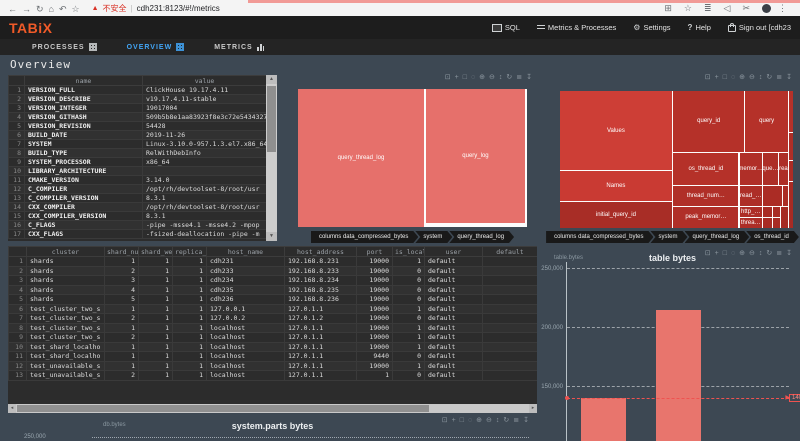  What do you see at coordinates (576, 27) in the screenshot?
I see `menu-metrics-processes: Metrics & Processes` at bounding box center [576, 27].